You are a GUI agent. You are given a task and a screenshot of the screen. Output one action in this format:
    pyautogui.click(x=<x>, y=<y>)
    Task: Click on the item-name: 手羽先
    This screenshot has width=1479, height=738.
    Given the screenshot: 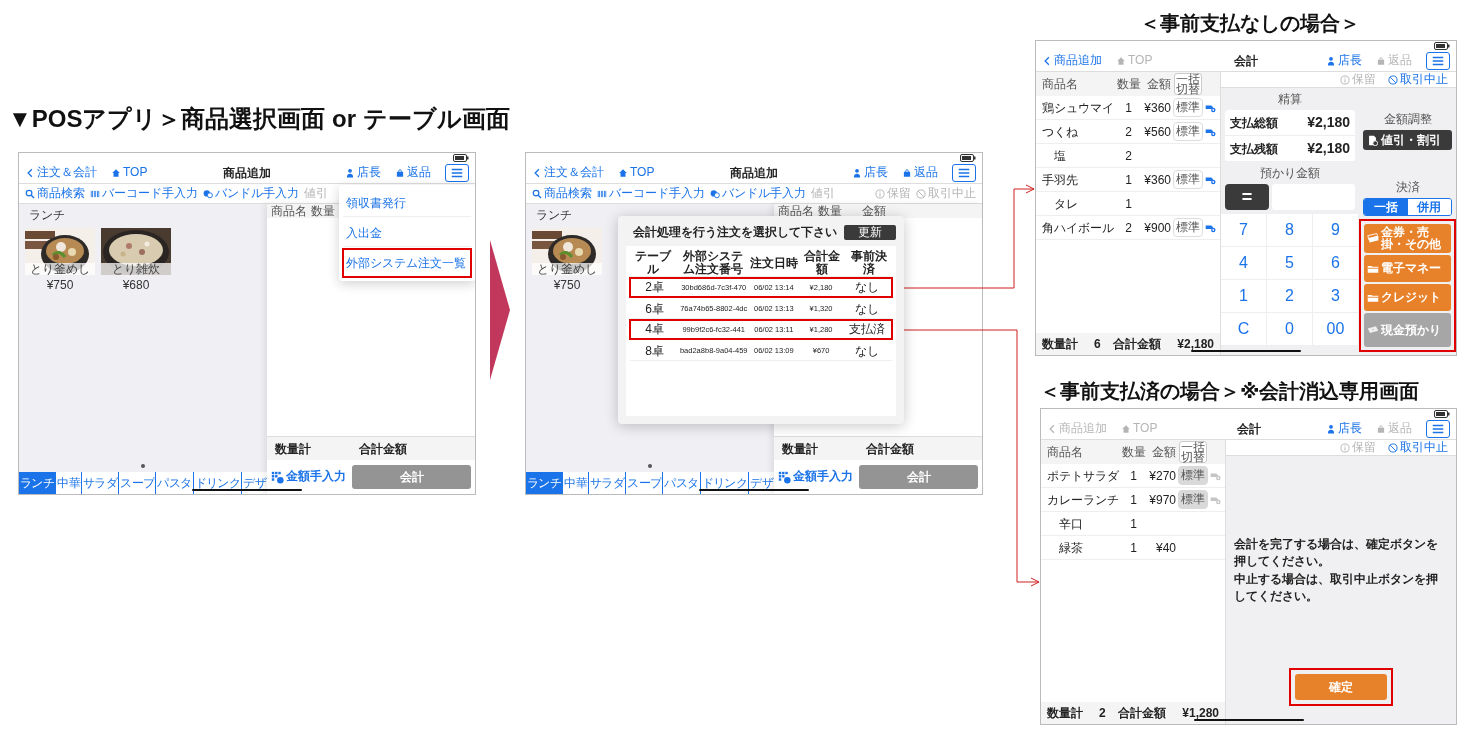 What is the action you would take?
    pyautogui.click(x=1060, y=180)
    